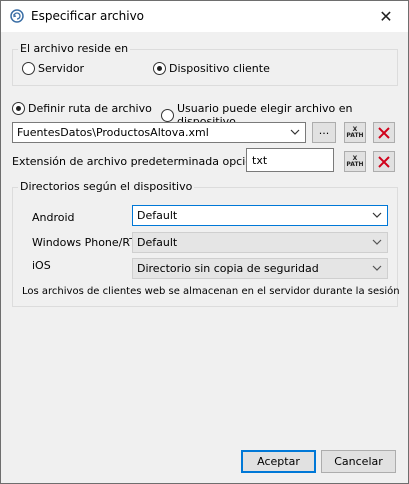 The image size is (409, 484). Describe the element at coordinates (260, 215) in the screenshot. I see `android-dir-combo: Default` at that location.